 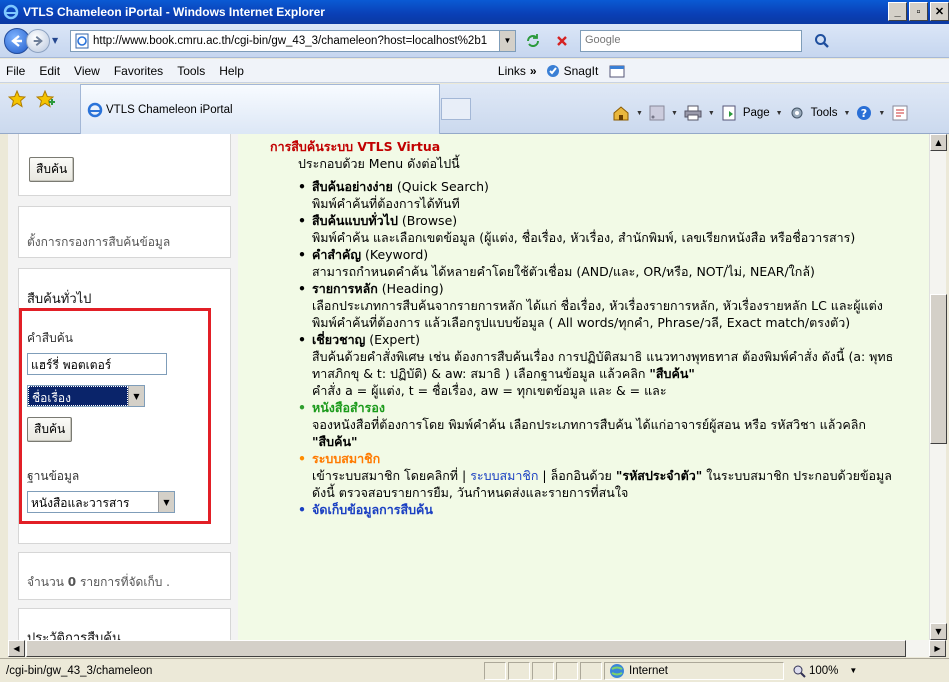 I want to click on forward-button, so click(x=38, y=40).